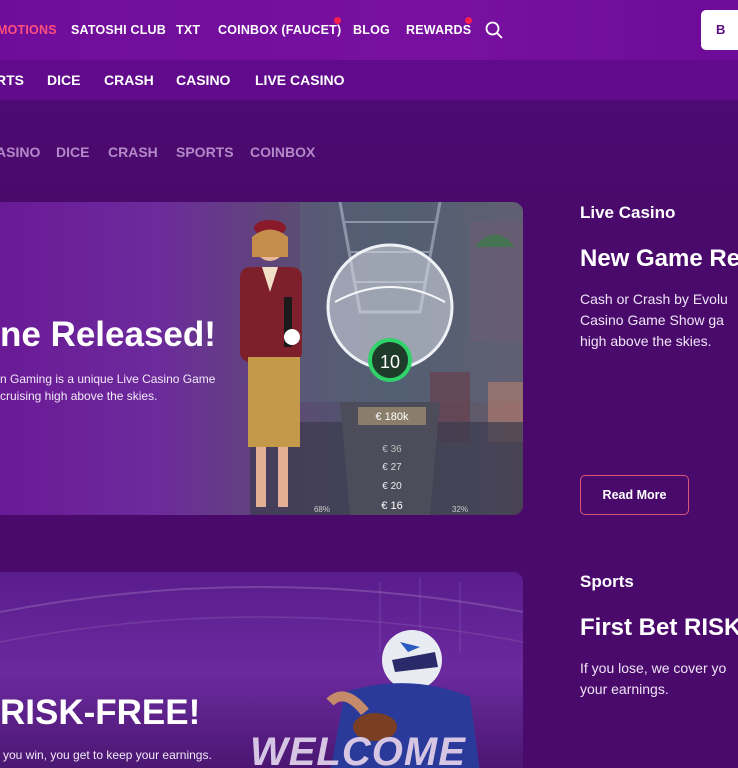  Describe the element at coordinates (392, 449) in the screenshot. I see `prize-value: € 36` at that location.